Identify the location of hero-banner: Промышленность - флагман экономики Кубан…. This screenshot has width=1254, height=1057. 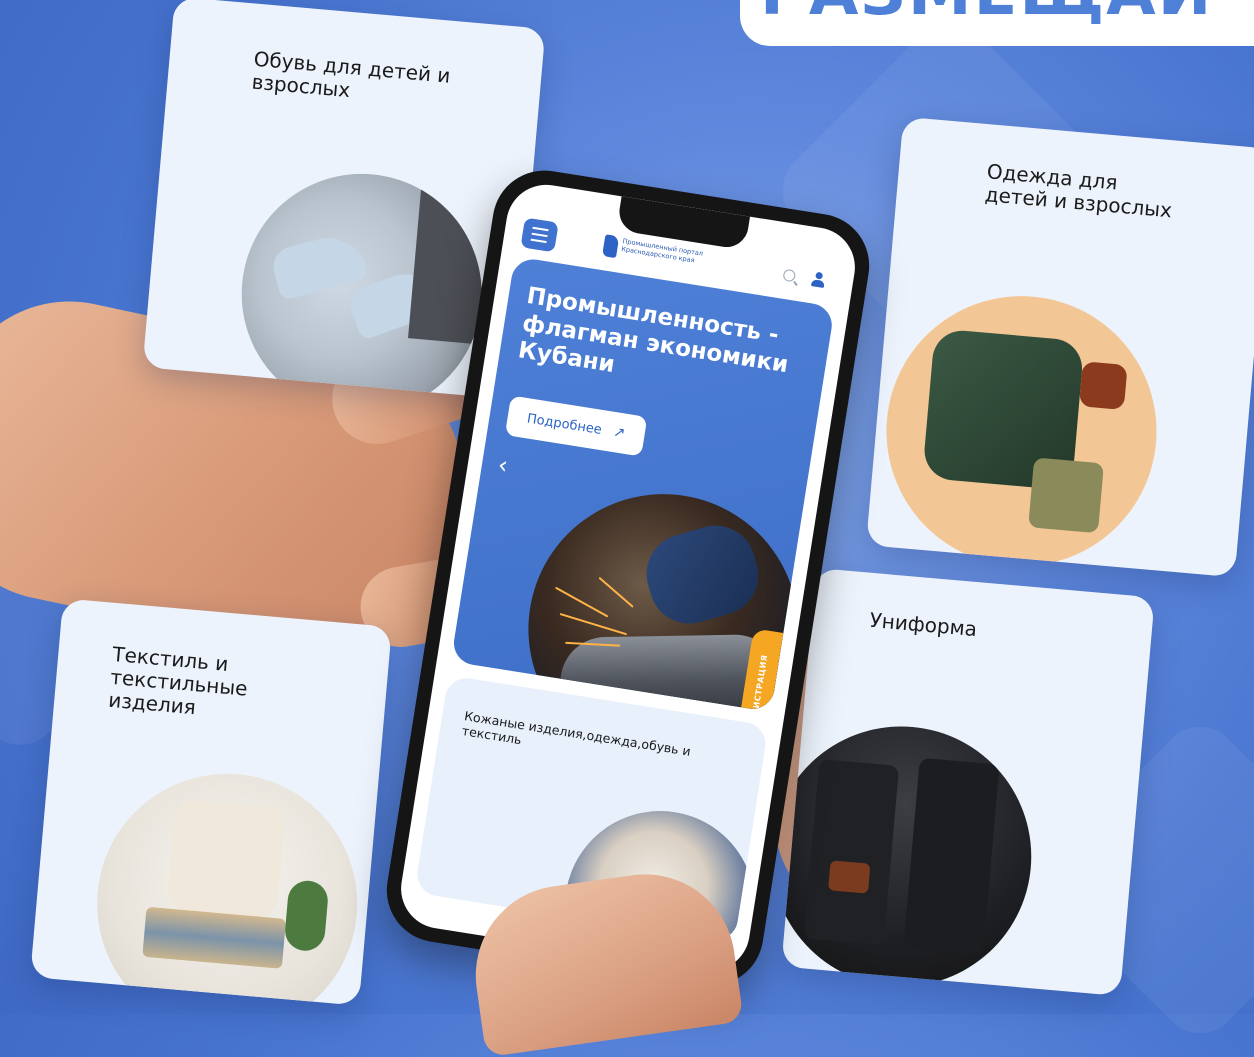
(642, 484).